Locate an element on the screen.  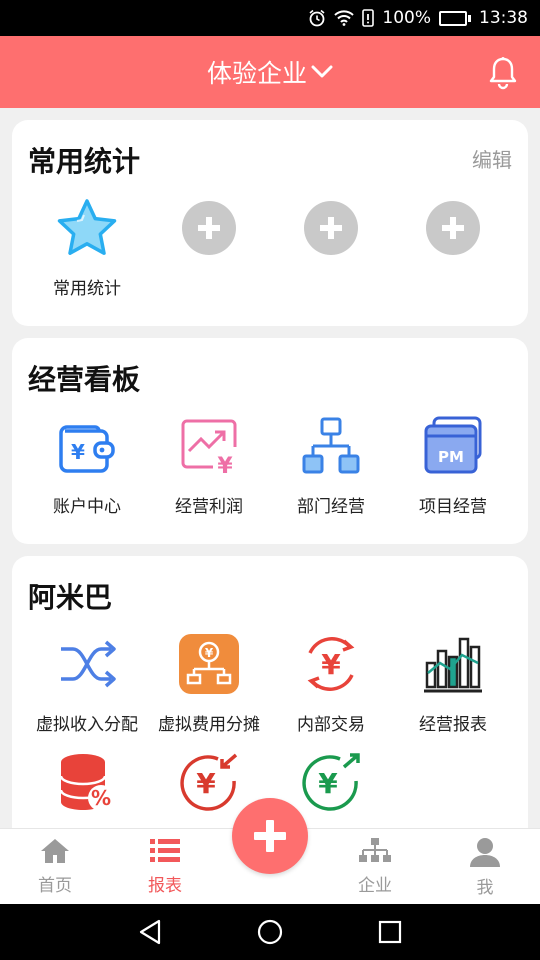
clock: 13:38 is located at coordinates (503, 18).